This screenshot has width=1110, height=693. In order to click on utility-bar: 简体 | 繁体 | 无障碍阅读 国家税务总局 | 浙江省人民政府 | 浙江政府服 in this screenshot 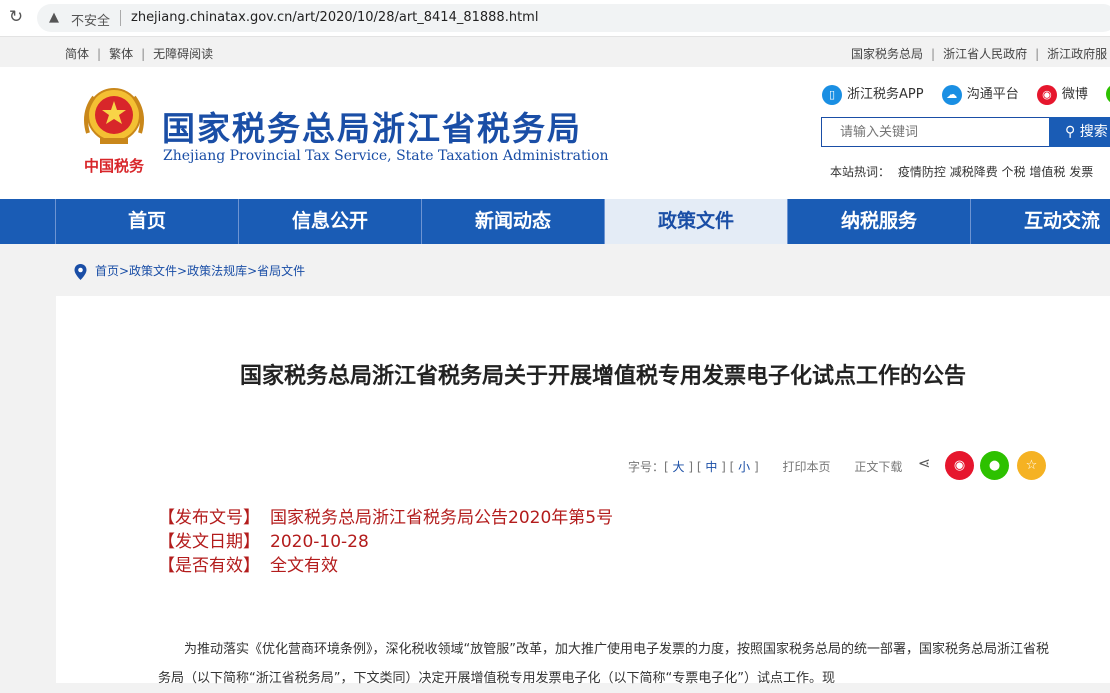, I will do `click(555, 52)`.